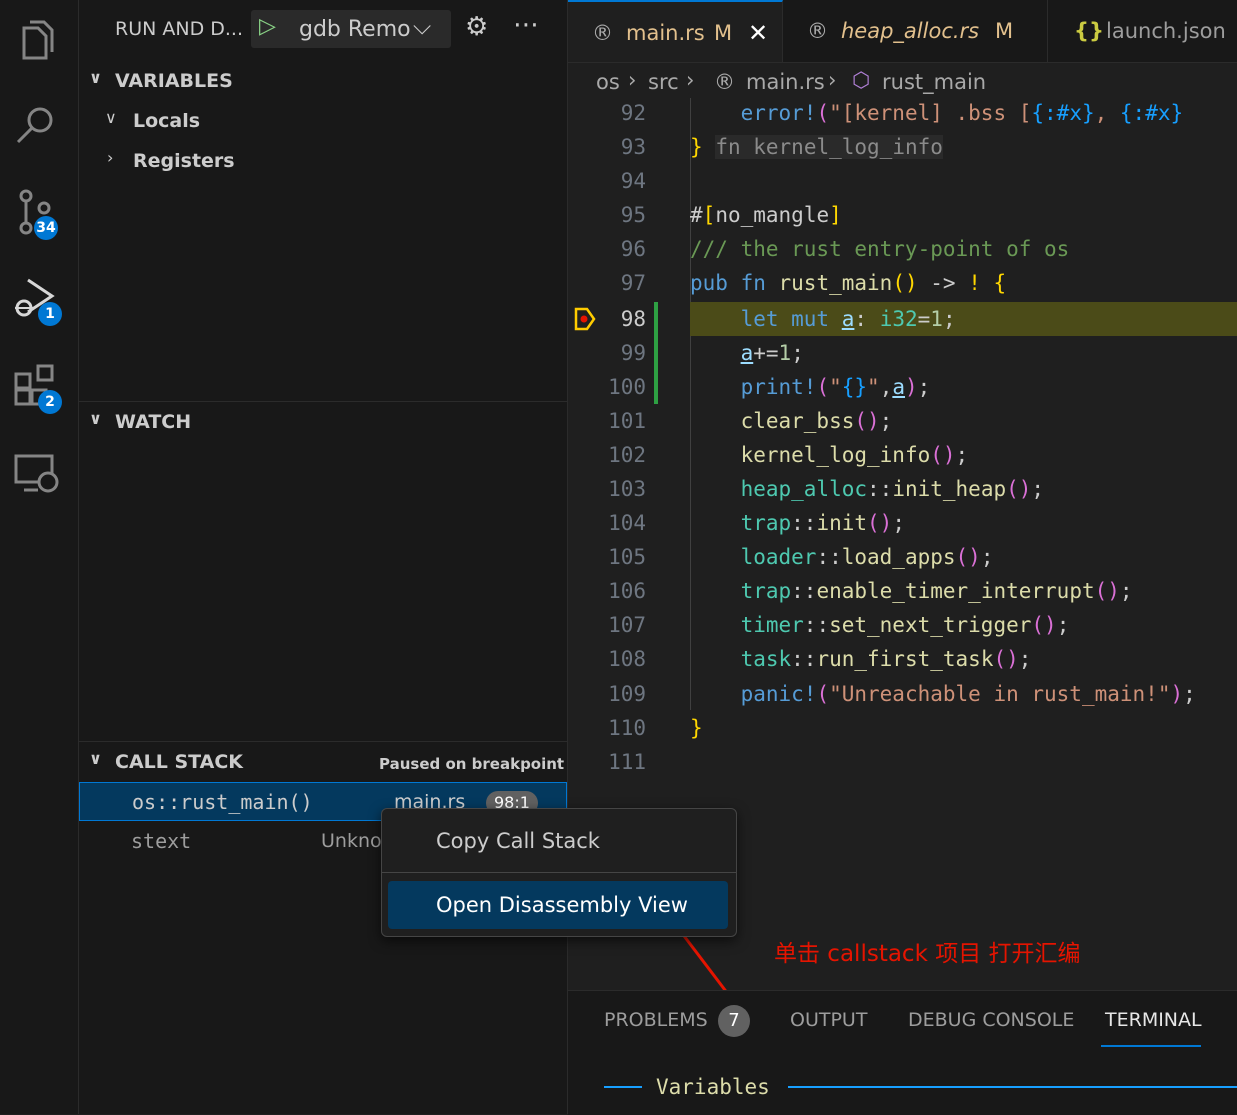 The height and width of the screenshot is (1115, 1237). What do you see at coordinates (355, 29) in the screenshot?
I see `launch-config-label: gdb Remo` at bounding box center [355, 29].